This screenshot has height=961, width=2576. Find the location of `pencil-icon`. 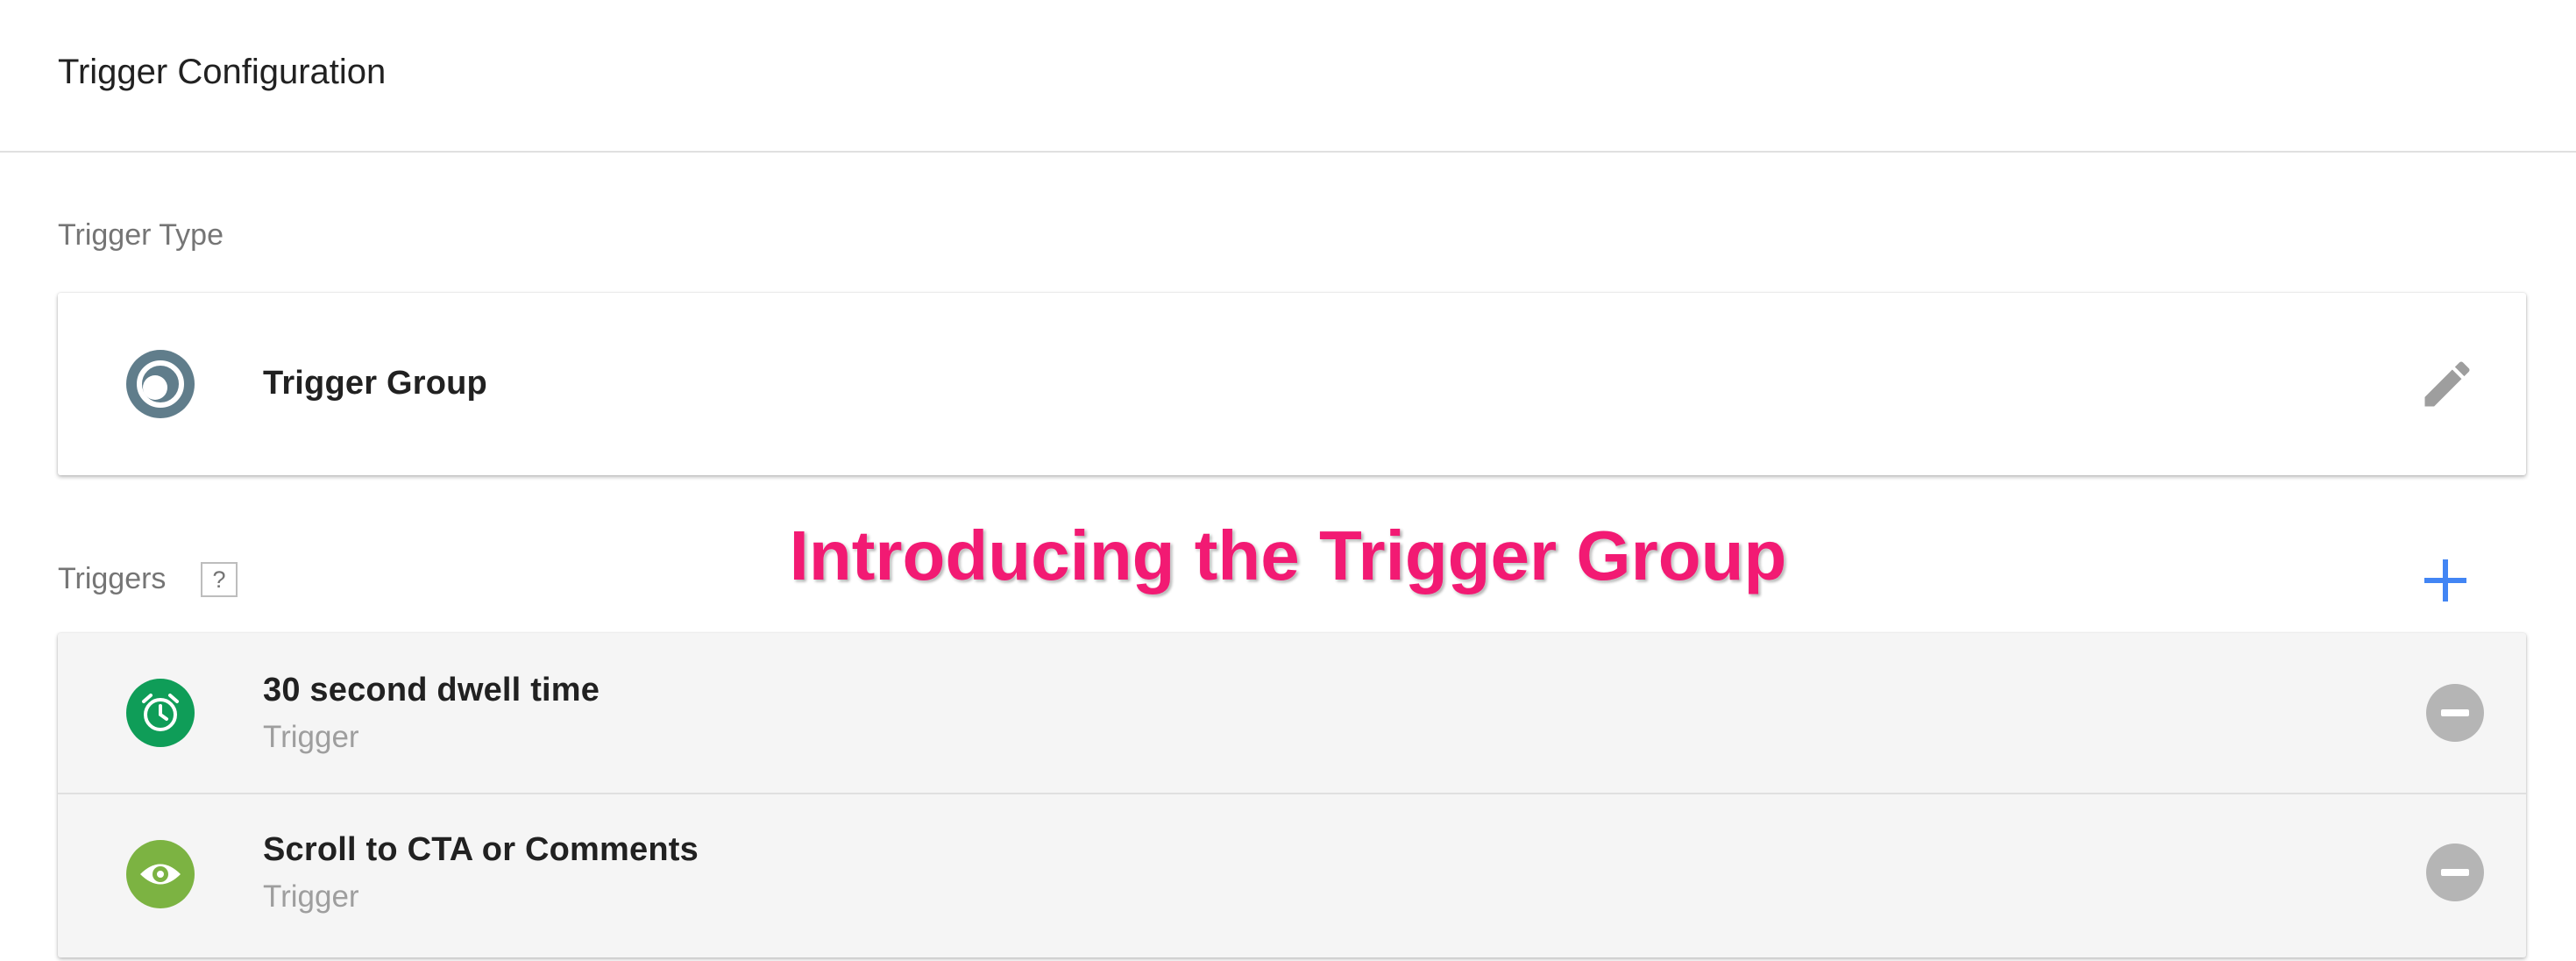

pencil-icon is located at coordinates (2447, 384).